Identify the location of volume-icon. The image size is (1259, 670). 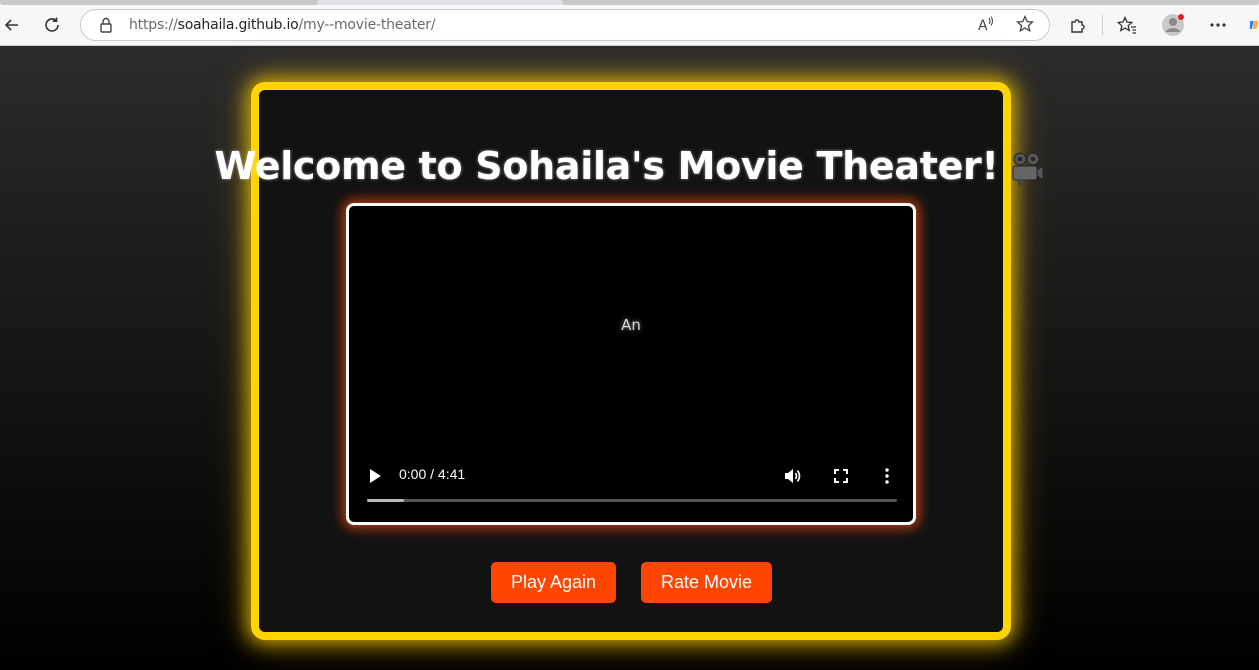
(793, 476).